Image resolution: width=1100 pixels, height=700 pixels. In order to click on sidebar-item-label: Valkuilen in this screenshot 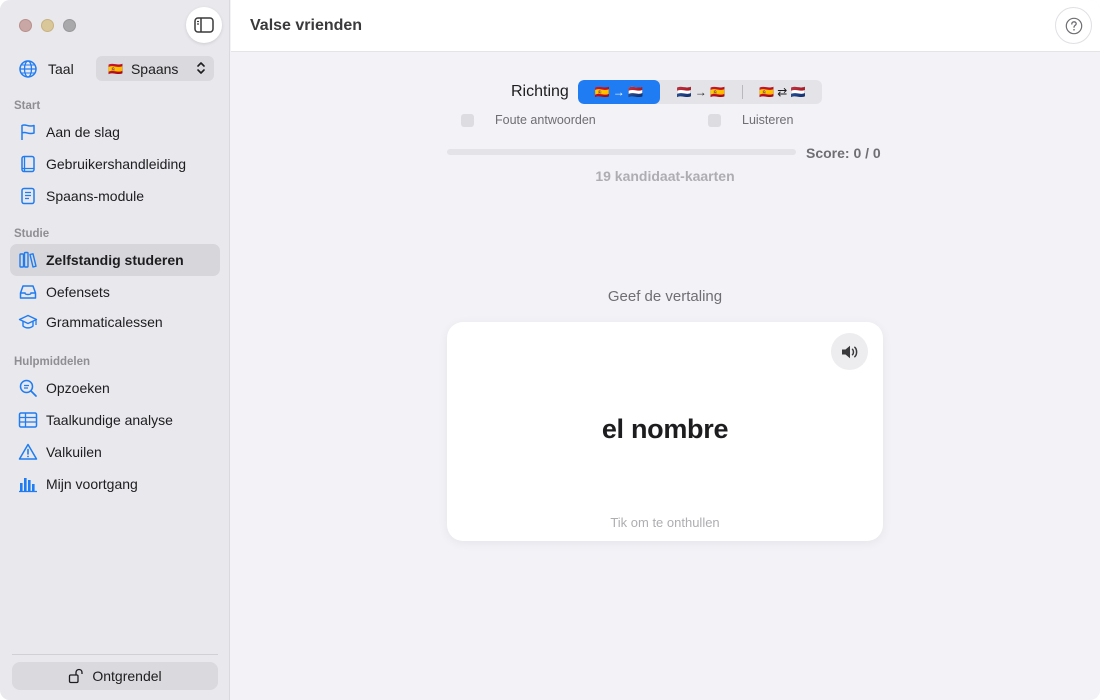, I will do `click(74, 452)`.